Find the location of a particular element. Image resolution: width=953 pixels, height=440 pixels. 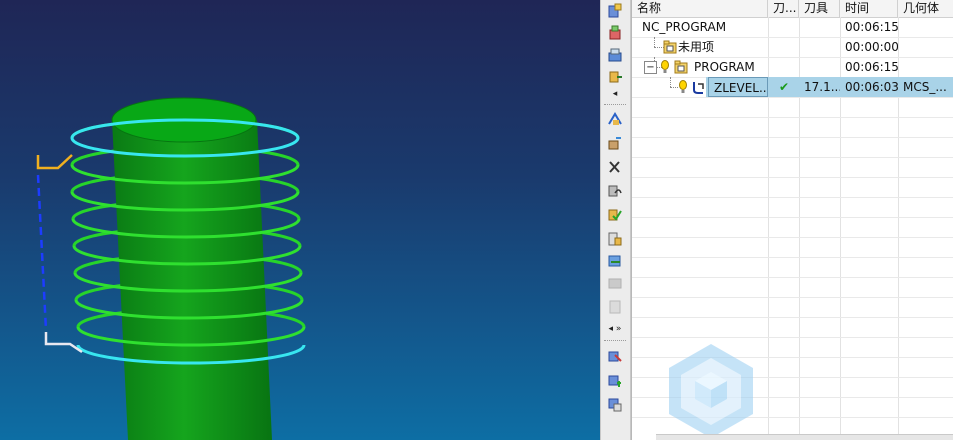

program-folder-icon is located at coordinates (681, 67).